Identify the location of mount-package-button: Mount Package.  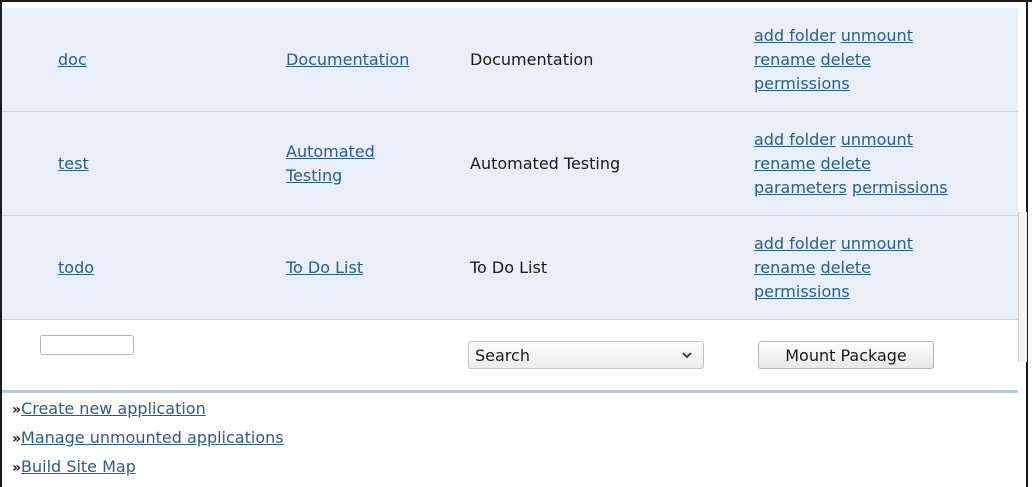
(846, 355).